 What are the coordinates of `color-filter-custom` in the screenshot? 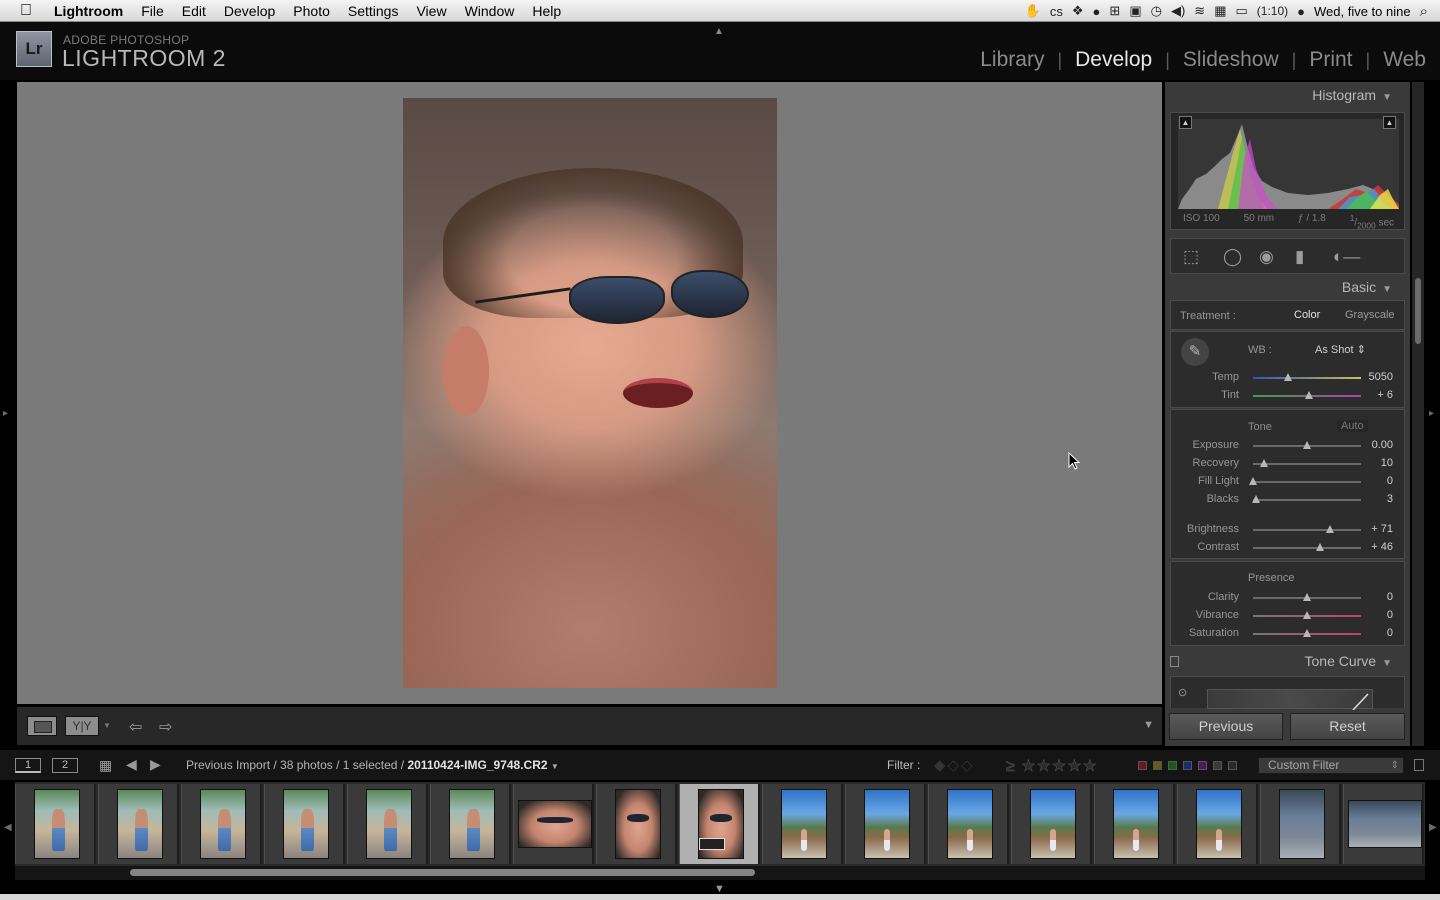 It's located at (1217, 765).